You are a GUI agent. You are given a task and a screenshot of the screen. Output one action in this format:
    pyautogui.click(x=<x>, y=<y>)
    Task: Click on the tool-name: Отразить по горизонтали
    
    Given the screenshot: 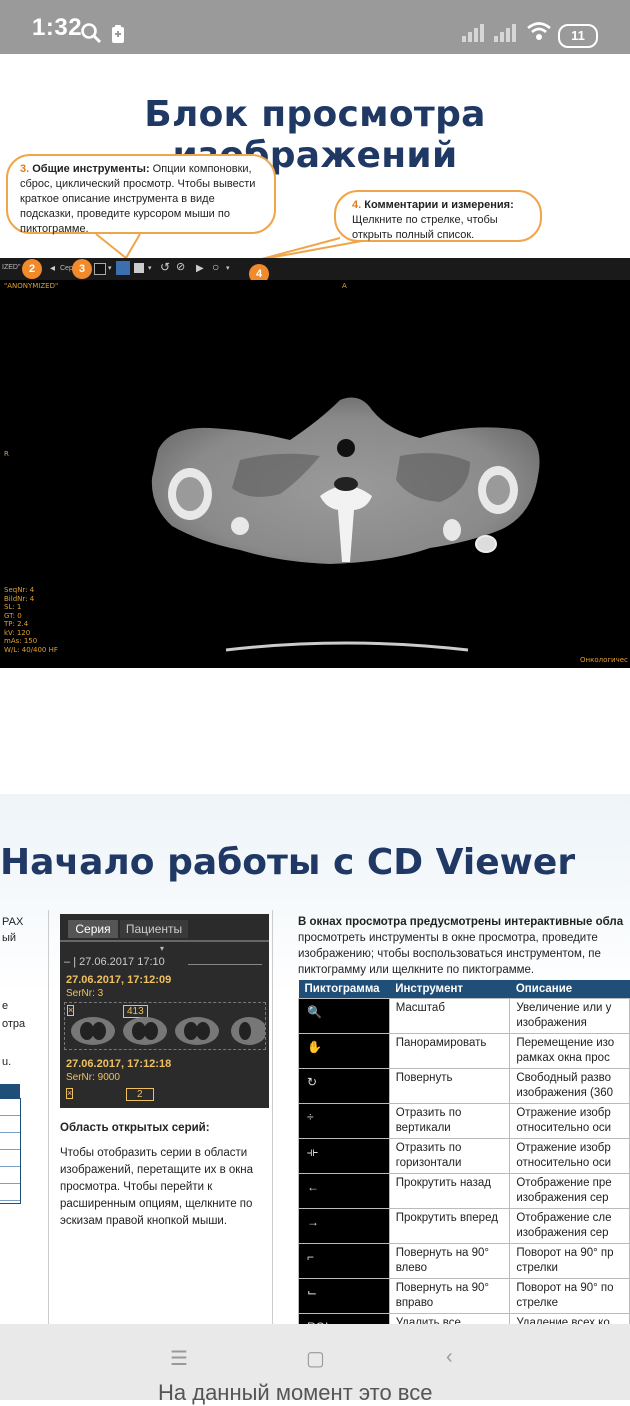 What is the action you would take?
    pyautogui.click(x=449, y=1156)
    